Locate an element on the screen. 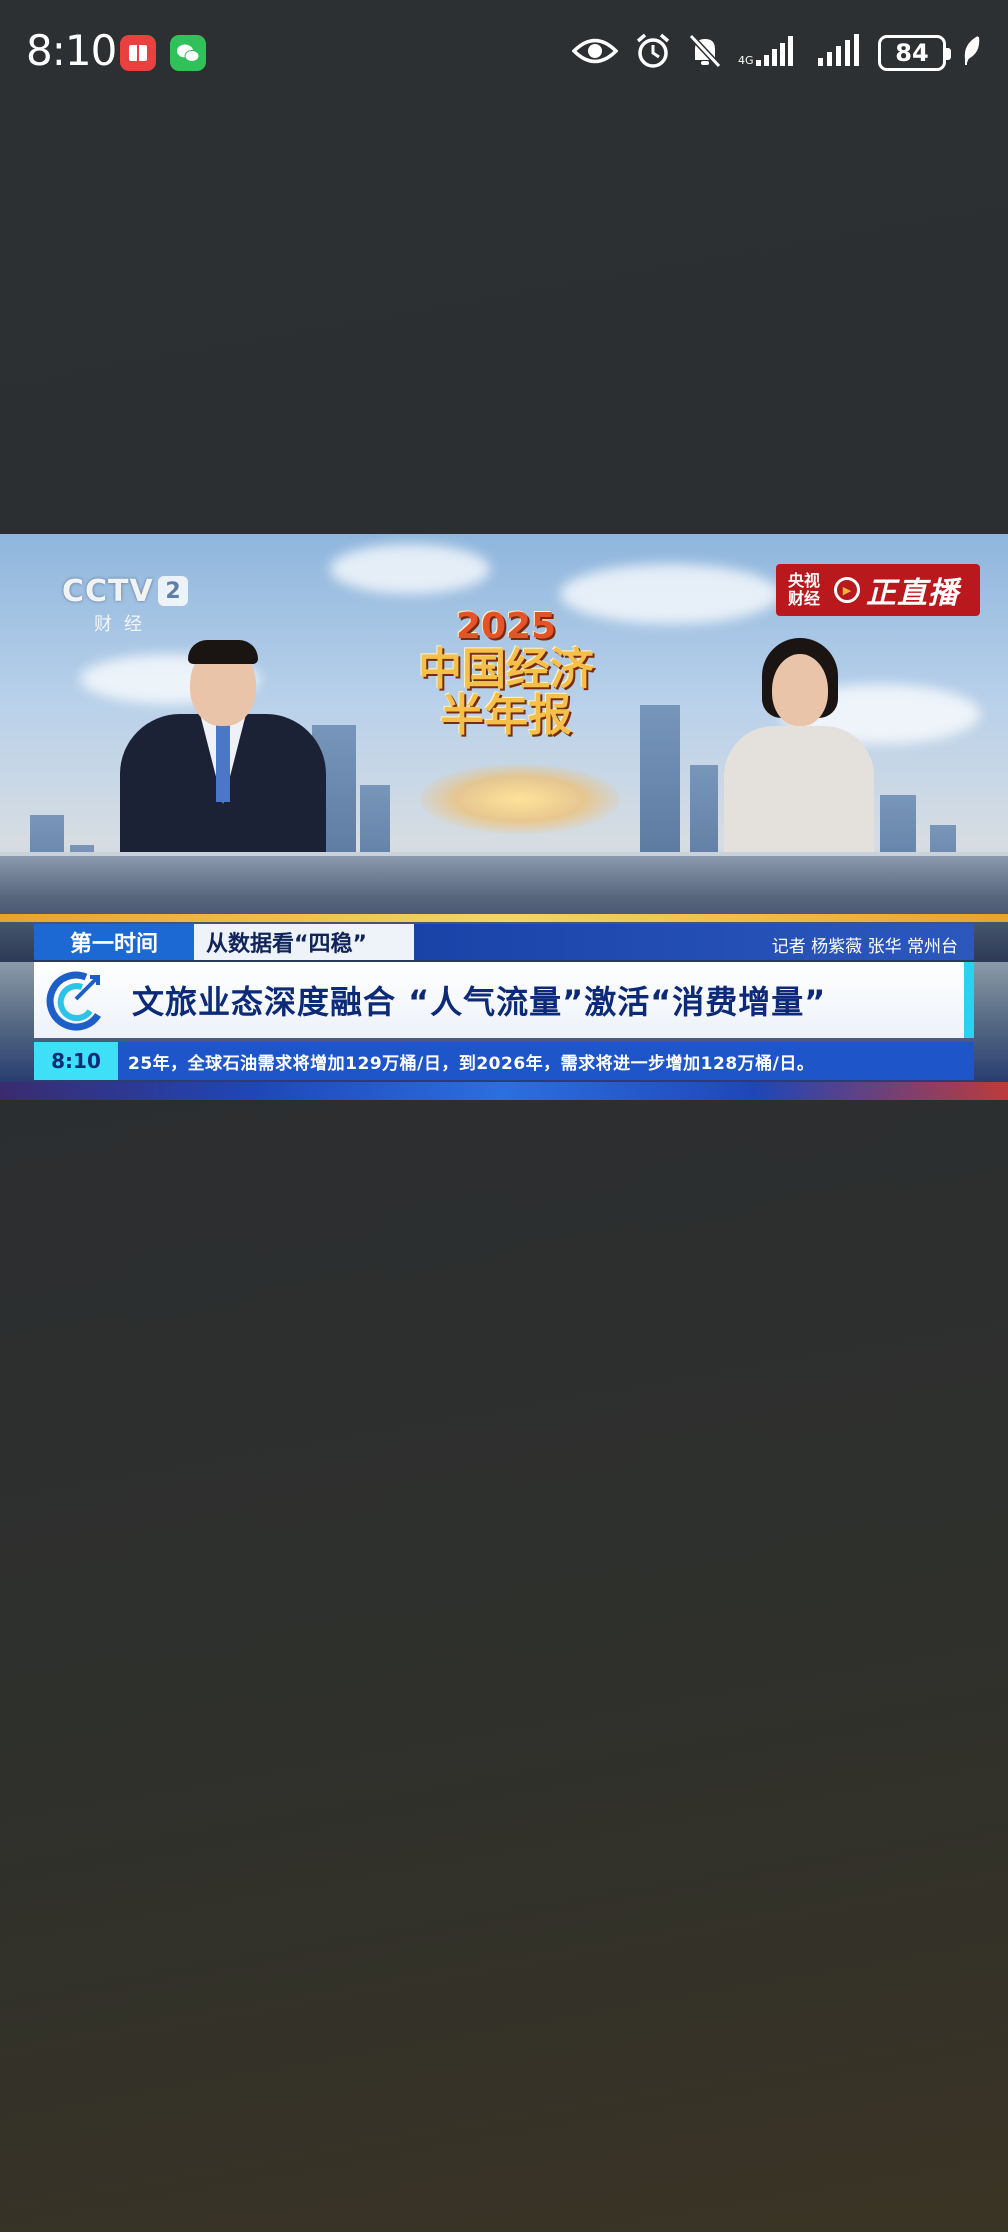  play-icon: ▶ is located at coordinates (847, 590).